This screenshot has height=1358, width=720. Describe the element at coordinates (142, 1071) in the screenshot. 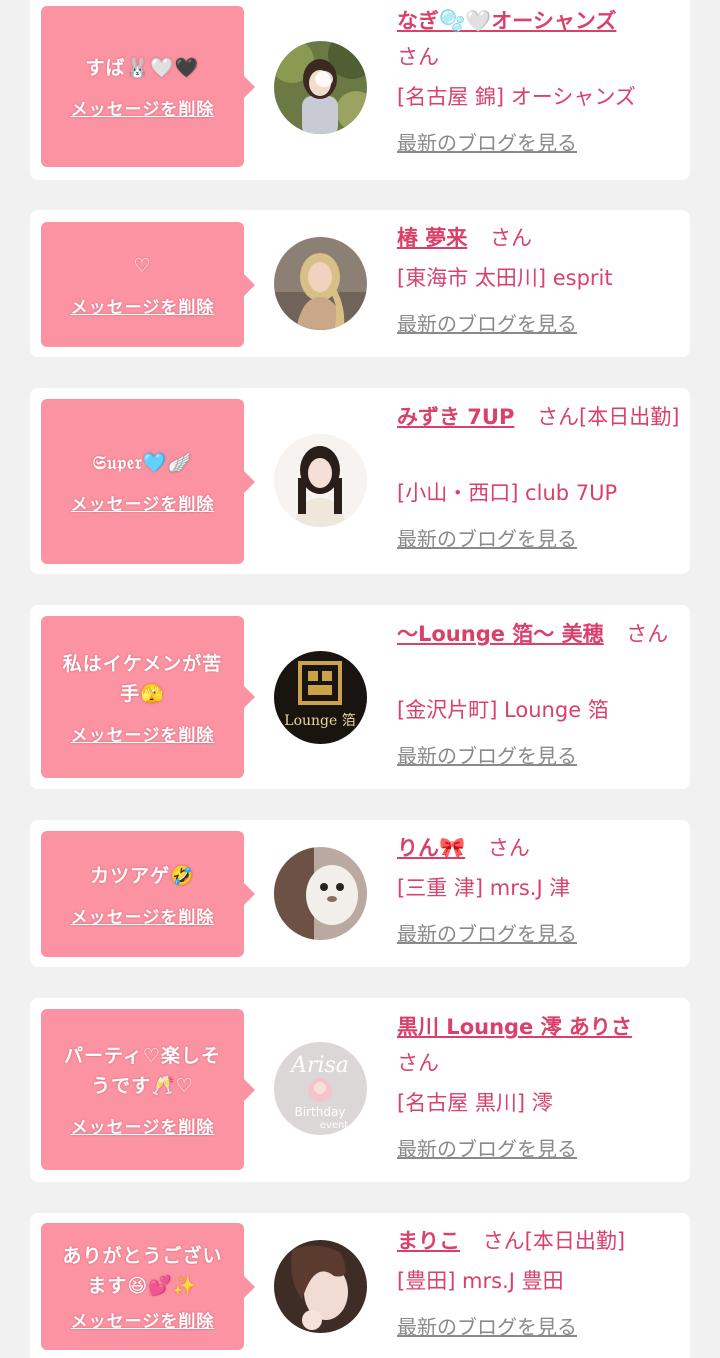

I see `message-text: パーティ♡楽しそ うです🥂♡` at that location.